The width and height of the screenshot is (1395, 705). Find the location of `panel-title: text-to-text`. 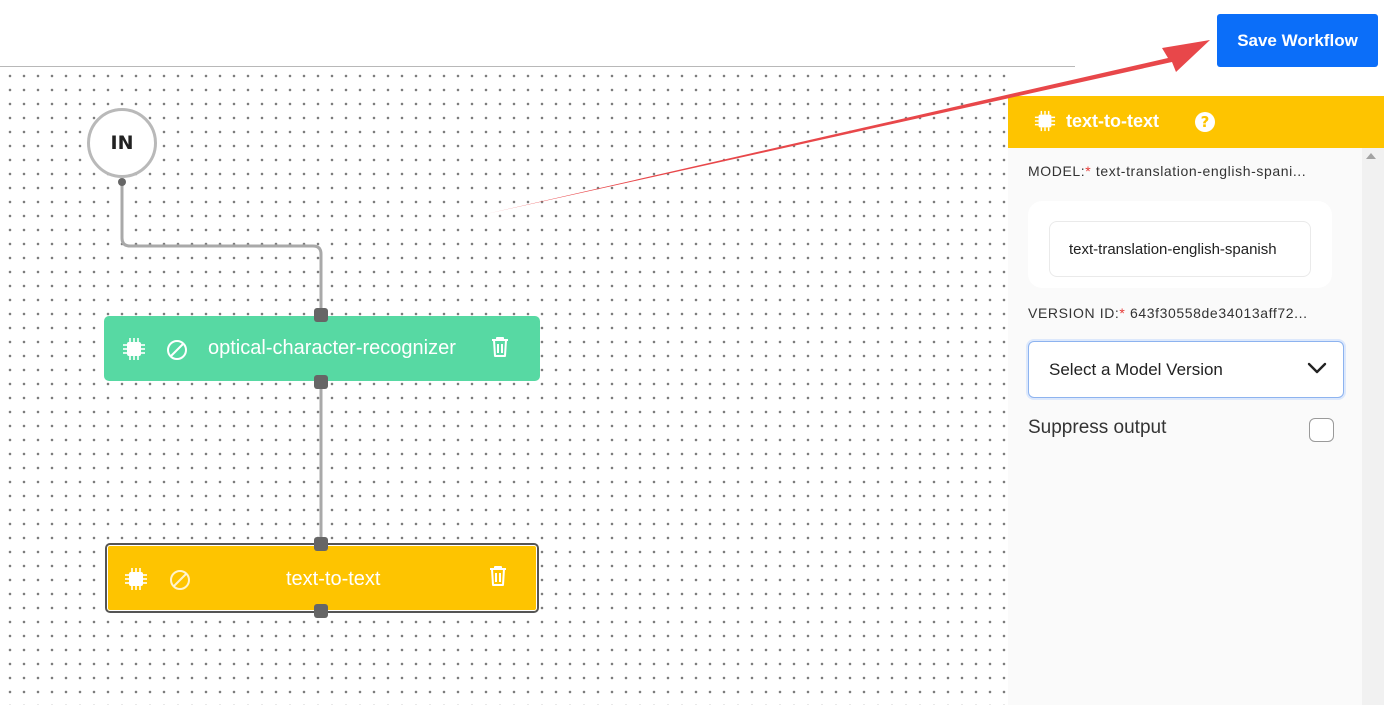

panel-title: text-to-text is located at coordinates (1112, 121).